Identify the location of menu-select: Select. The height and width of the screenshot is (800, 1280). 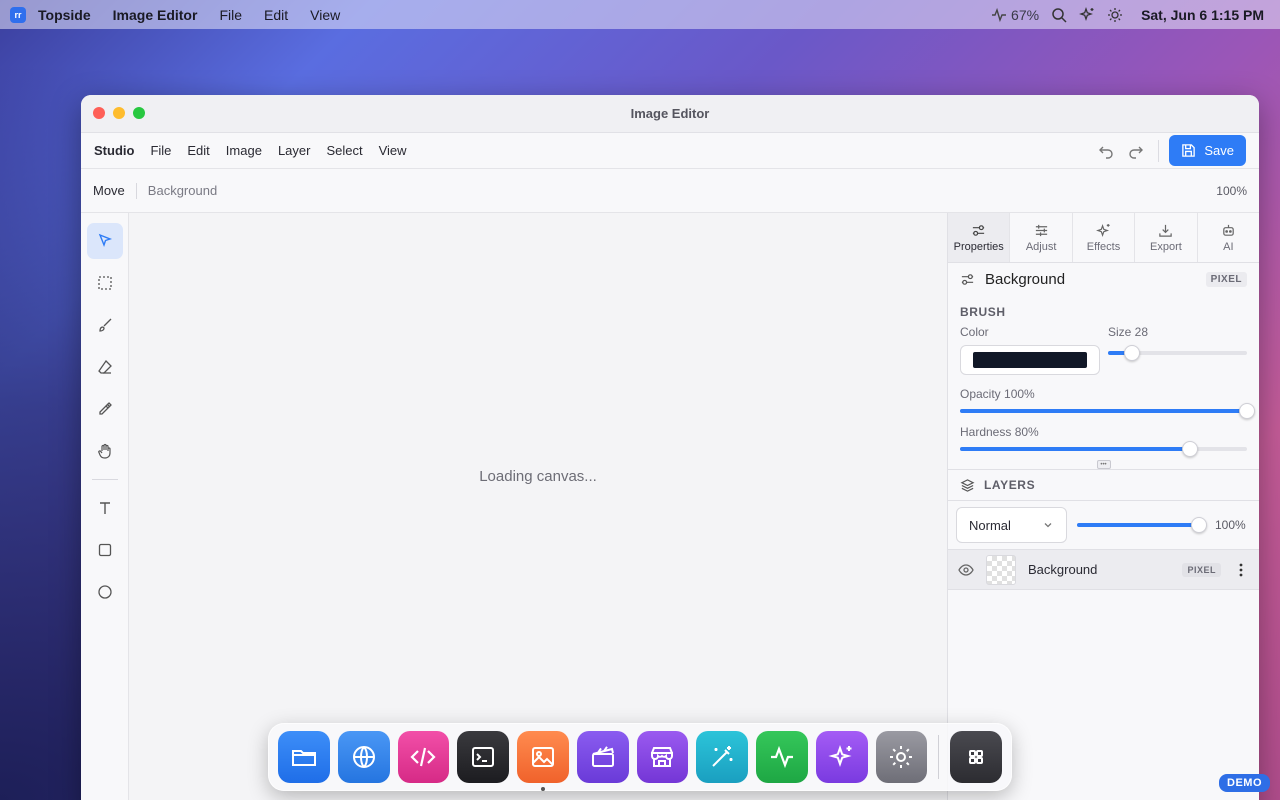
(344, 150).